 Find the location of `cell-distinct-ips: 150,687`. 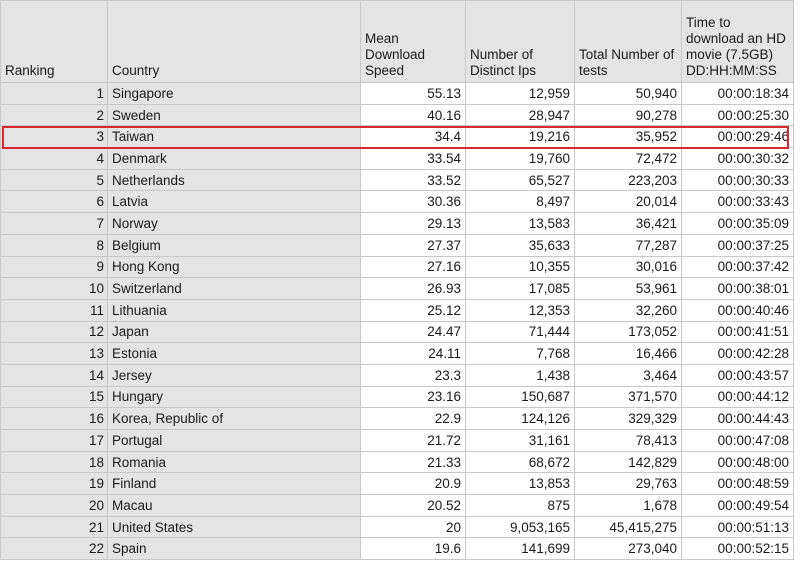

cell-distinct-ips: 150,687 is located at coordinates (520, 397).